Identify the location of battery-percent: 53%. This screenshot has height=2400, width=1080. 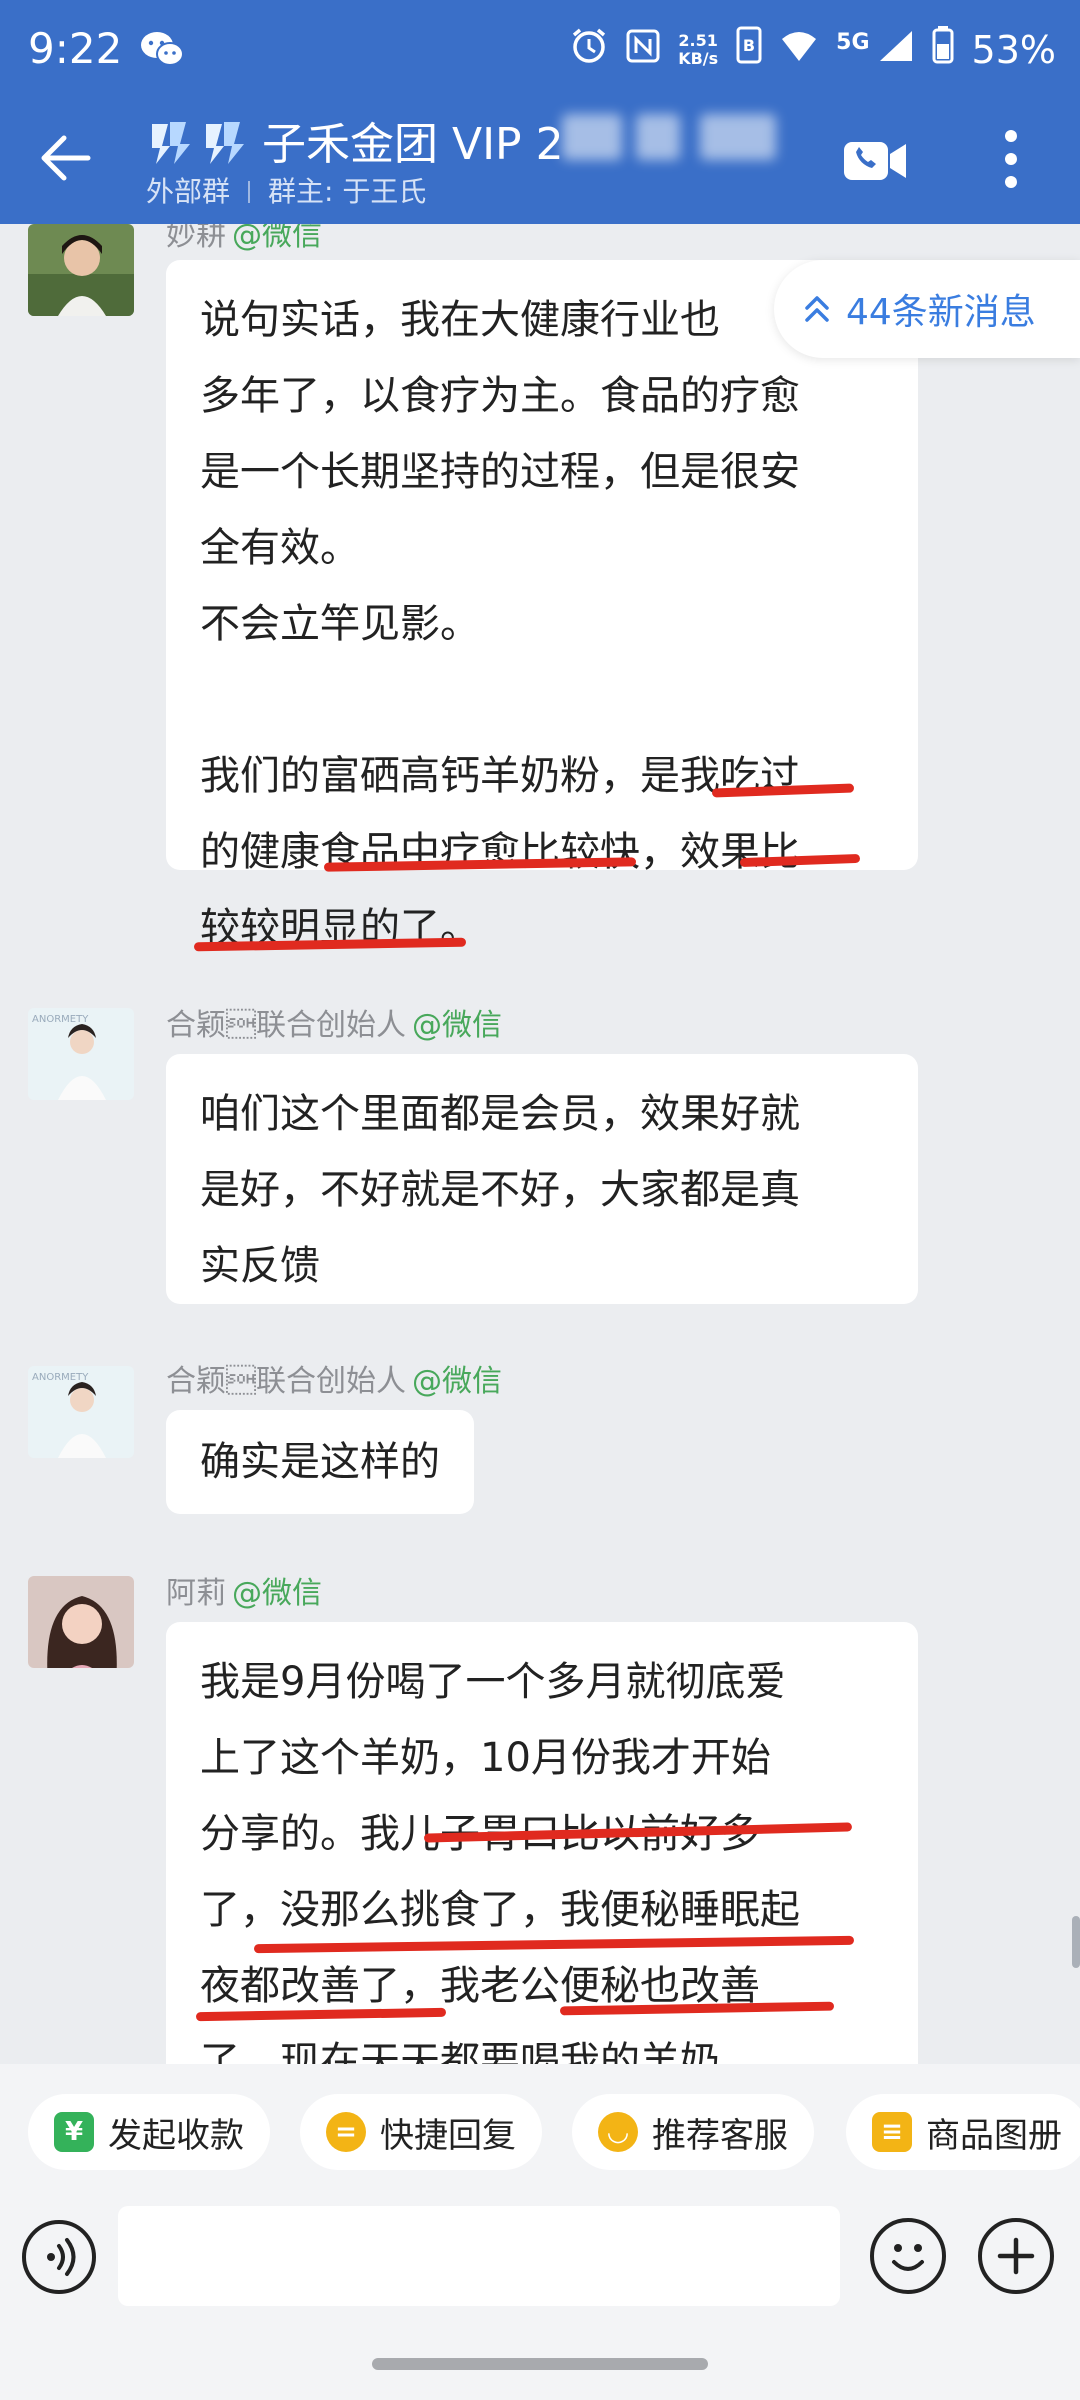
(1013, 49).